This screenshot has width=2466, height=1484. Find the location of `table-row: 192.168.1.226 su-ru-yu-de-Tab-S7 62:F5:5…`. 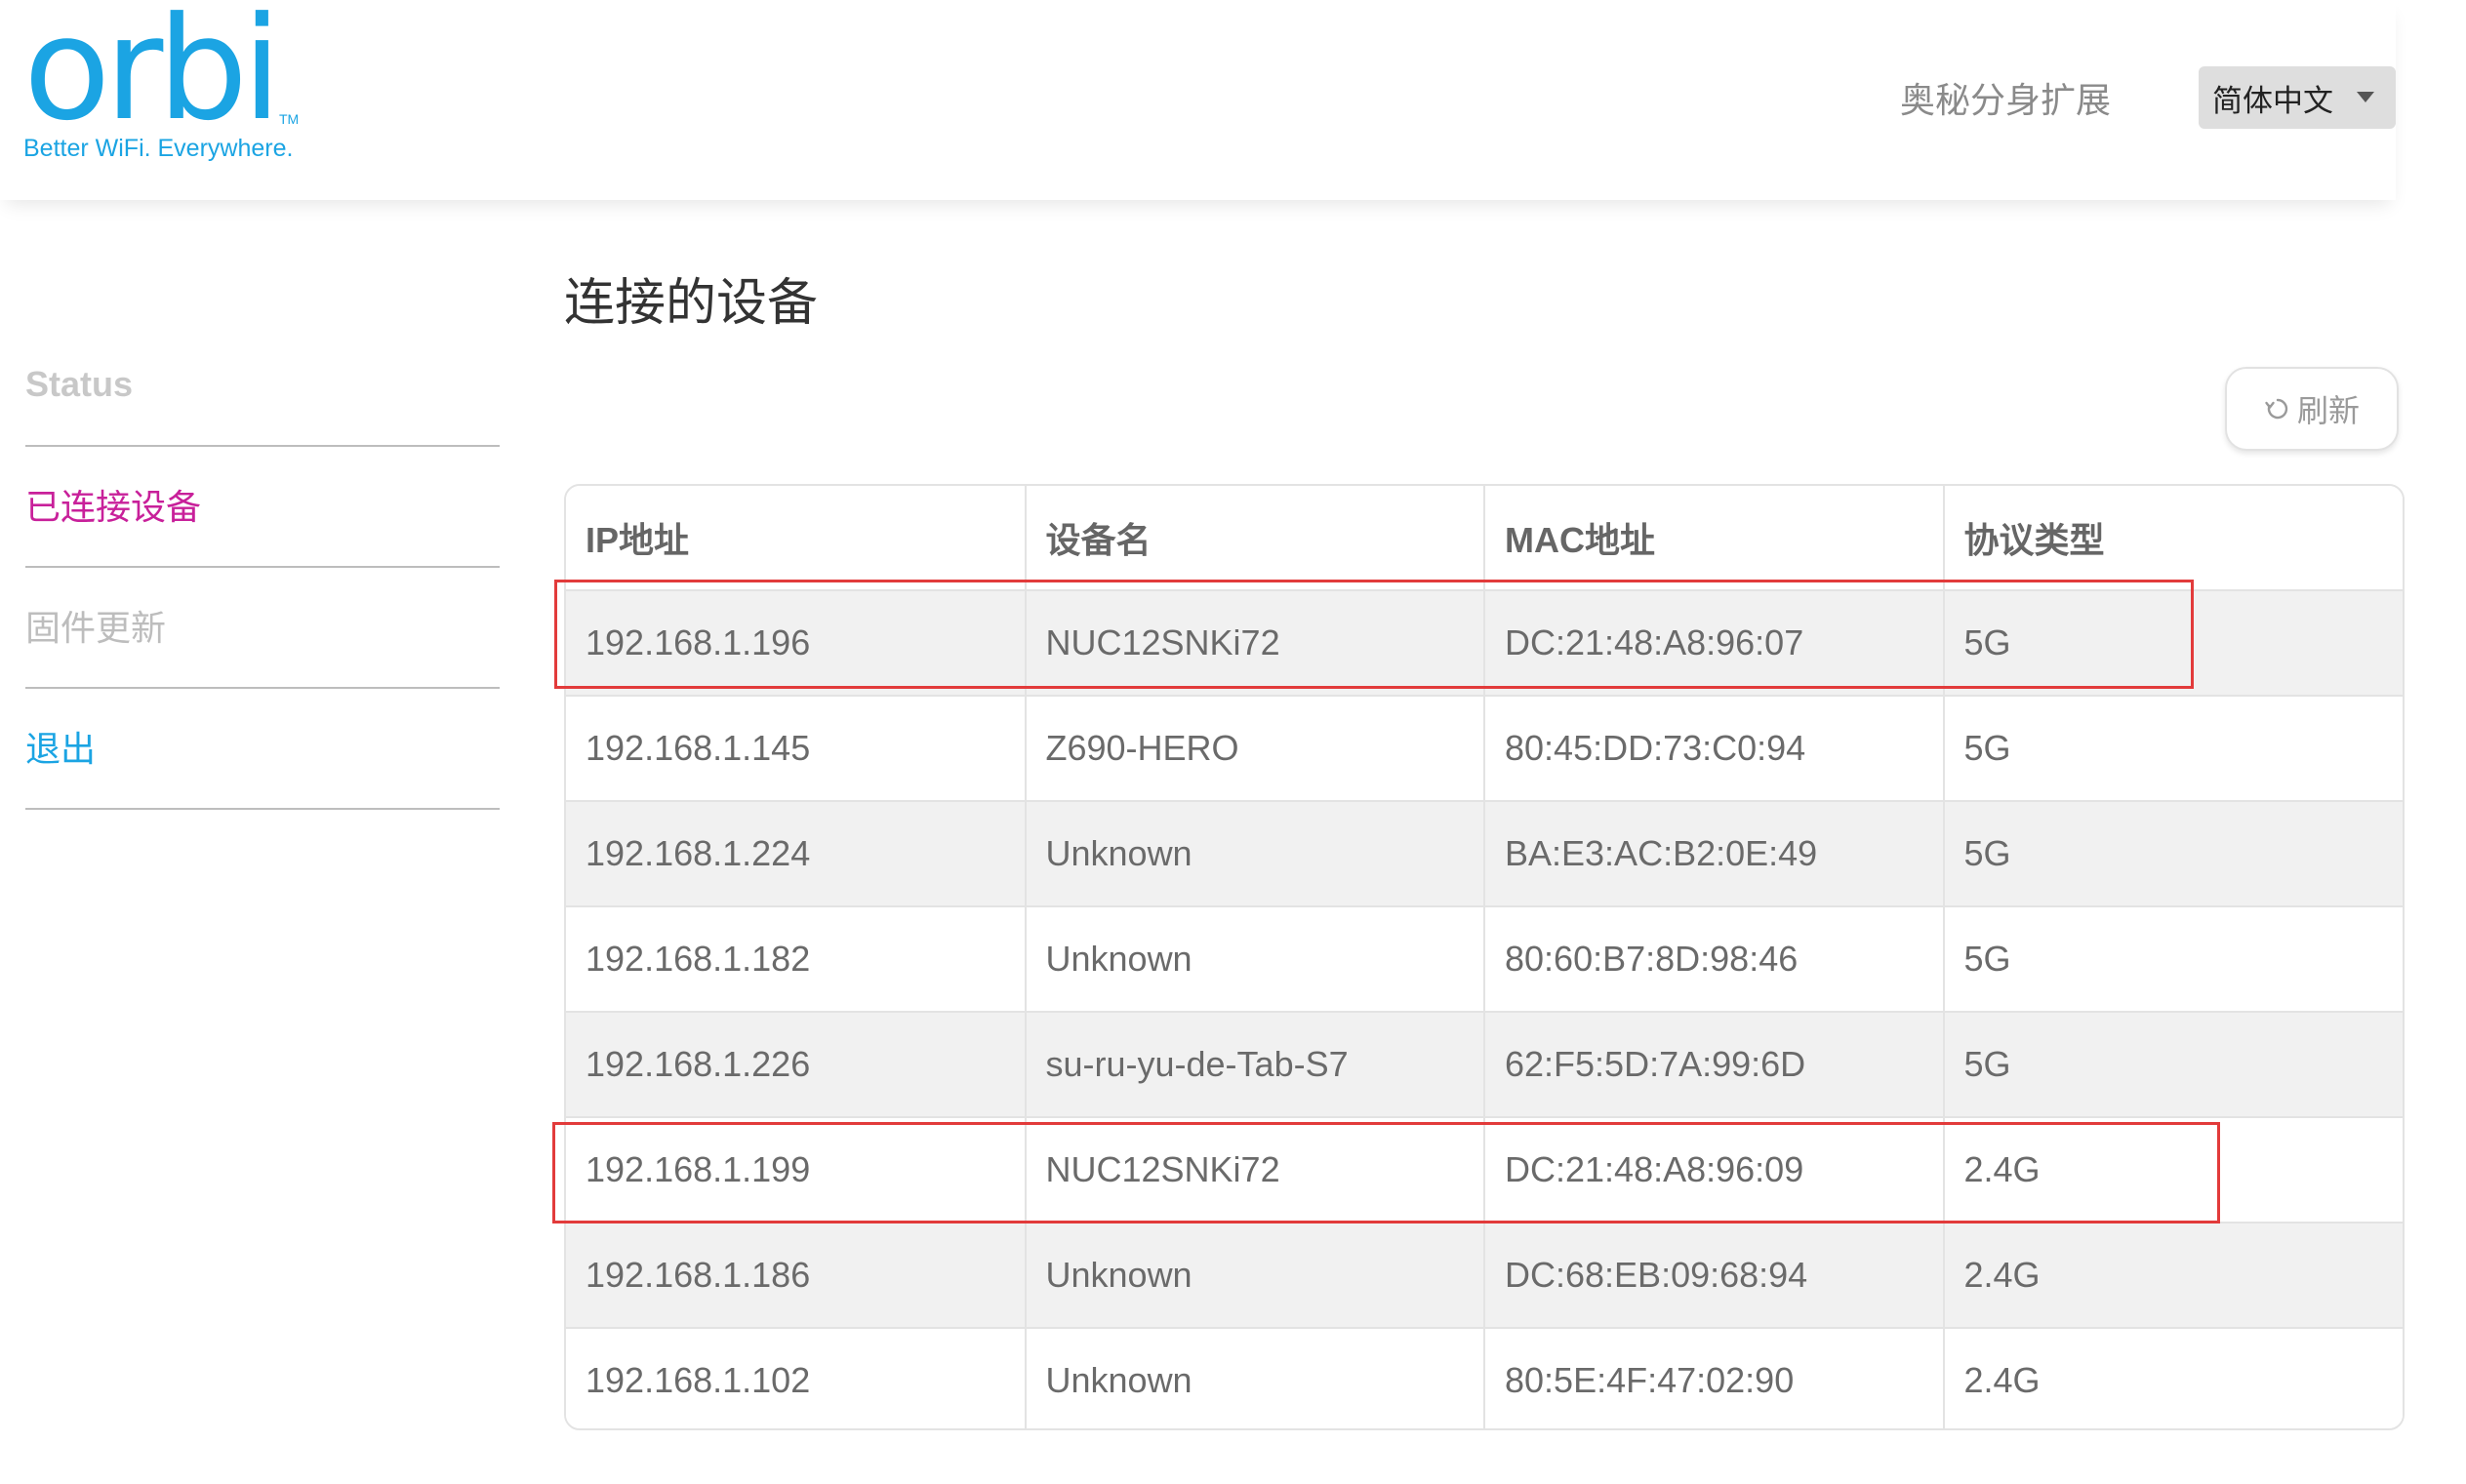

table-row: 192.168.1.226 su-ru-yu-de-Tab-S7 62:F5:5… is located at coordinates (1484, 1064).